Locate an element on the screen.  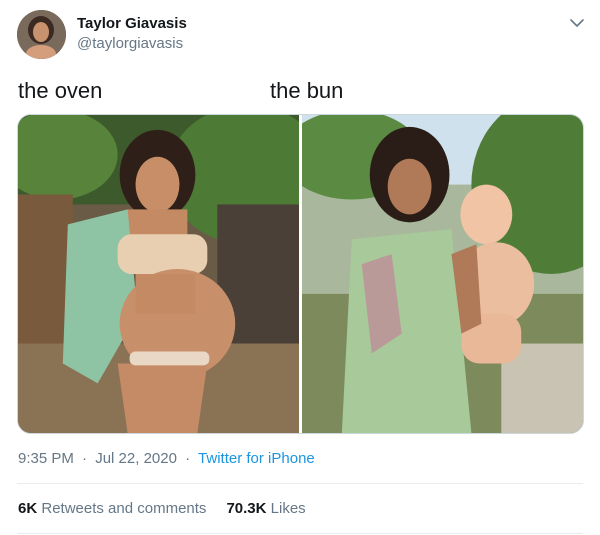
chevron-down-icon is located at coordinates (577, 23).